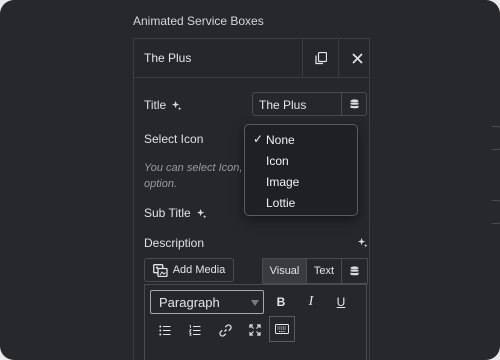 Image resolution: width=500 pixels, height=360 pixels. What do you see at coordinates (255, 303) in the screenshot?
I see `chevron-down-icon` at bounding box center [255, 303].